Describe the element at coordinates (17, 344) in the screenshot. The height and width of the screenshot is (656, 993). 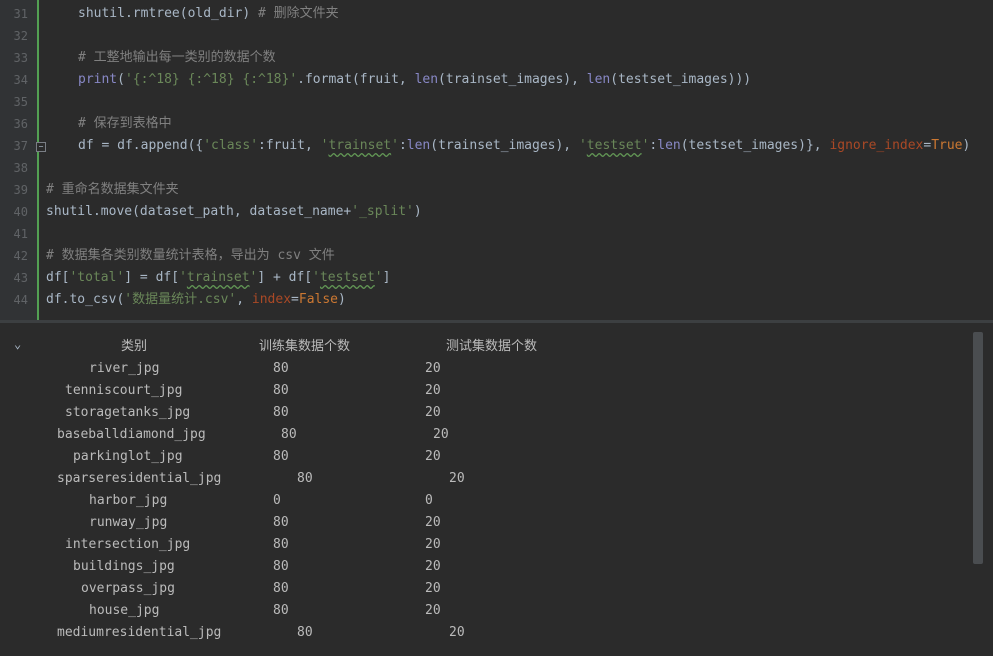
I see `chevron-down-icon: ⌄` at that location.